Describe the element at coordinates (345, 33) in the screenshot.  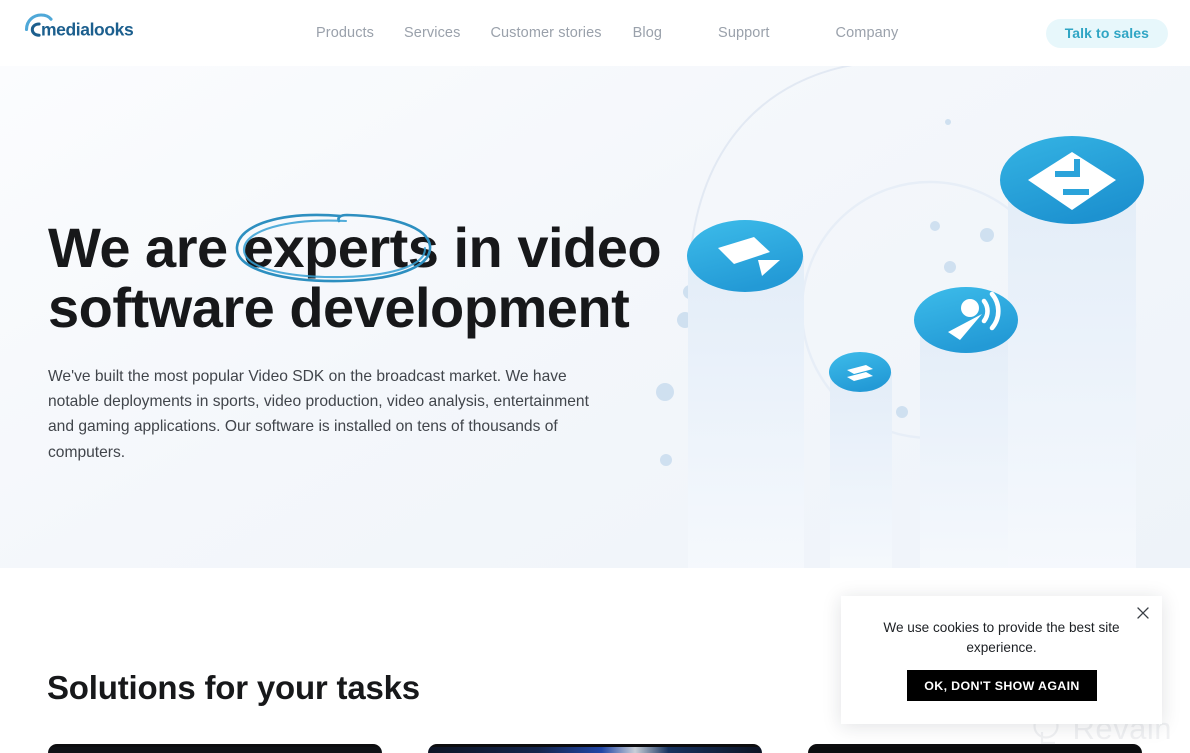
I see `nav-item-products: Products` at that location.